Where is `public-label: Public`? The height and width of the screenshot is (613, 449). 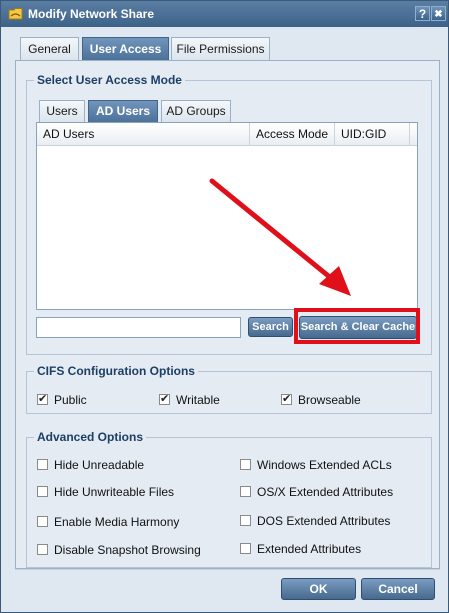 public-label: Public is located at coordinates (70, 400).